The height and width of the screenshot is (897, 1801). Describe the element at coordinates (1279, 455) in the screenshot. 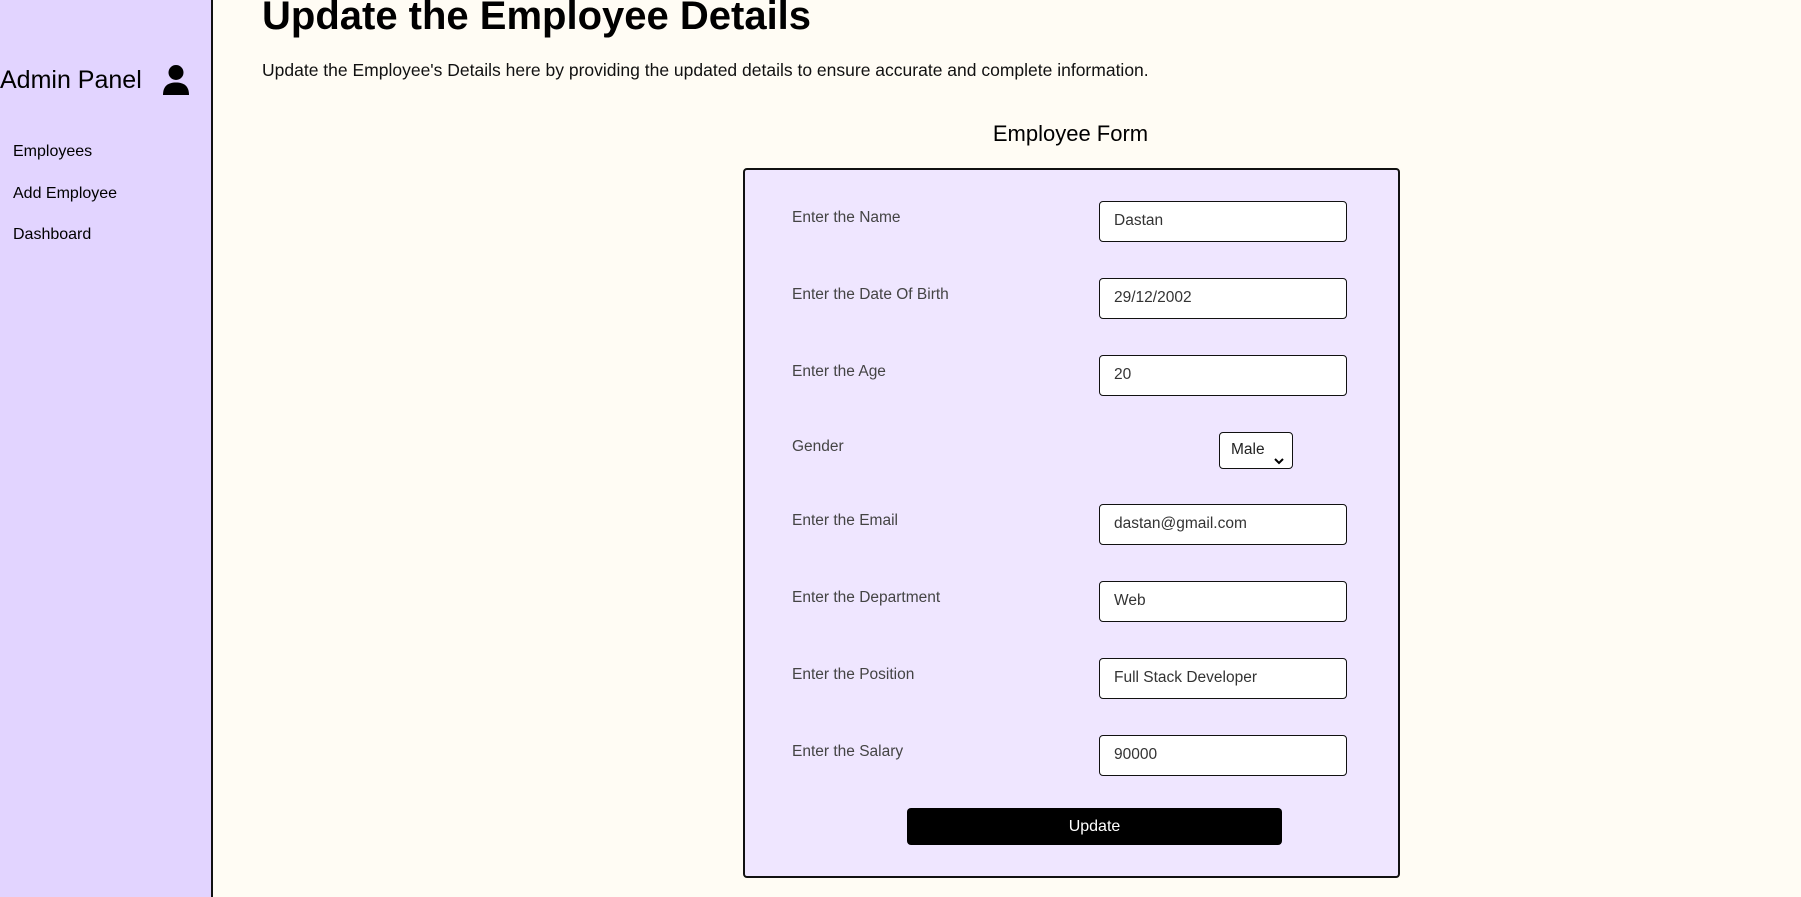

I see `chevron-down-icon` at that location.